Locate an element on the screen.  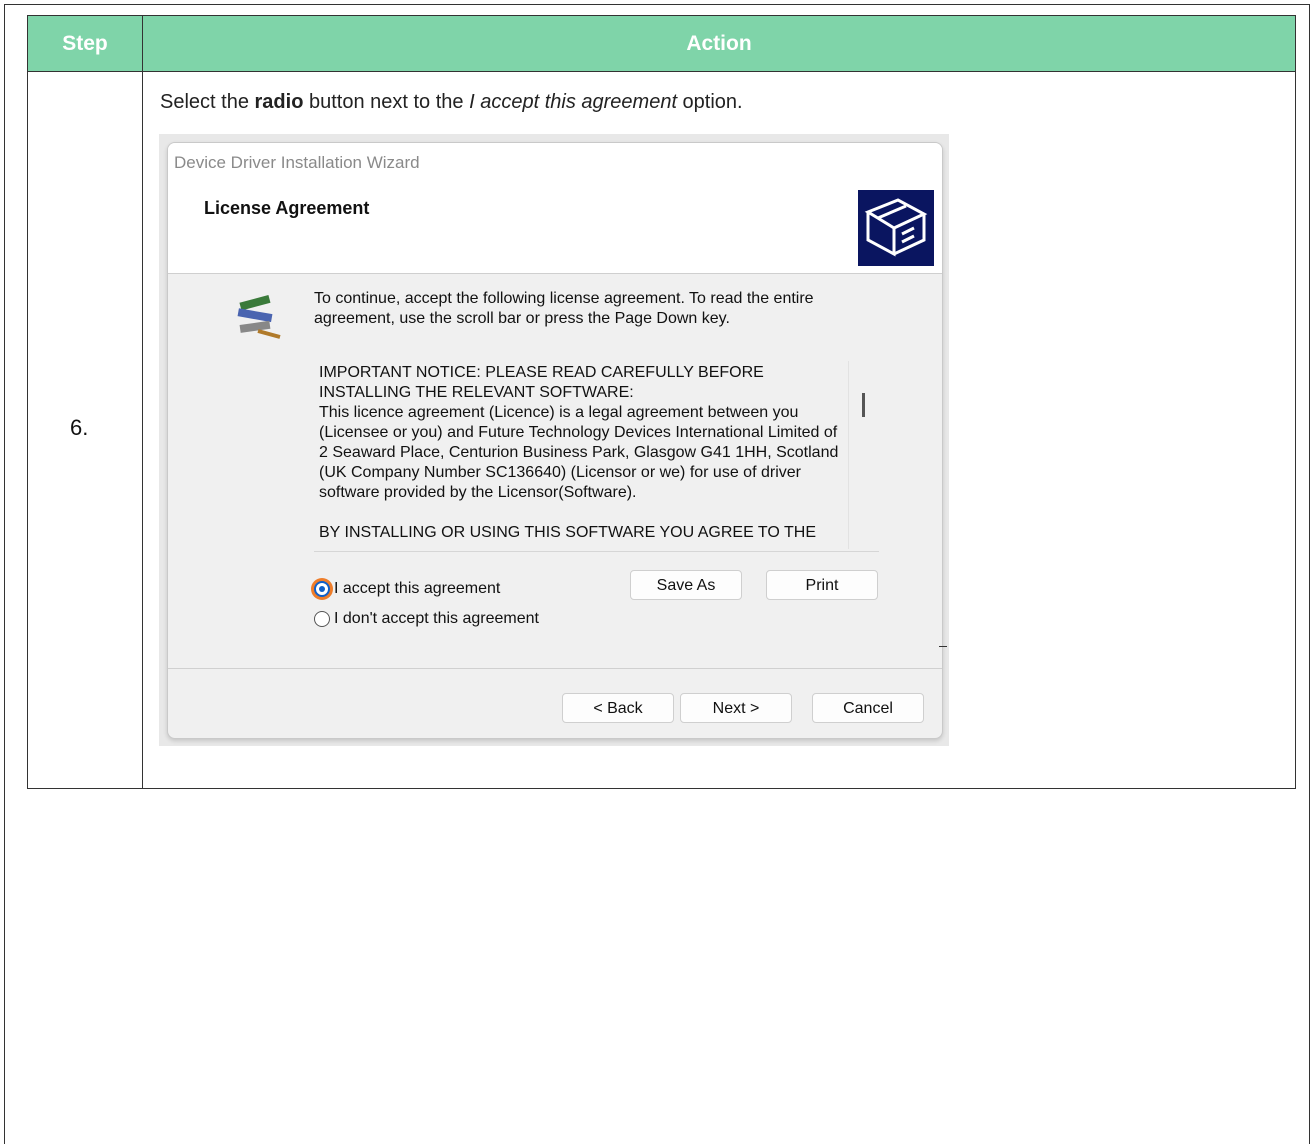
step-cell: 6. is located at coordinates (85, 430).